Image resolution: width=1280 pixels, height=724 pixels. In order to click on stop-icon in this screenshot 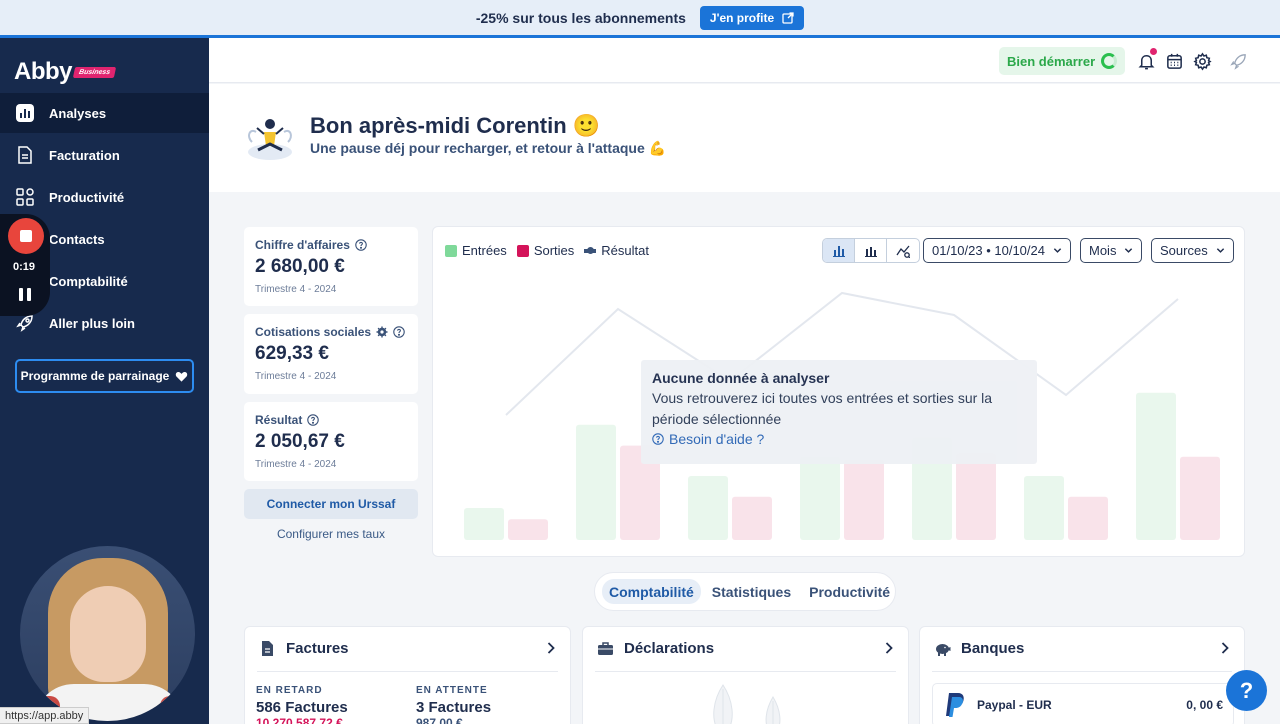, I will do `click(26, 236)`.